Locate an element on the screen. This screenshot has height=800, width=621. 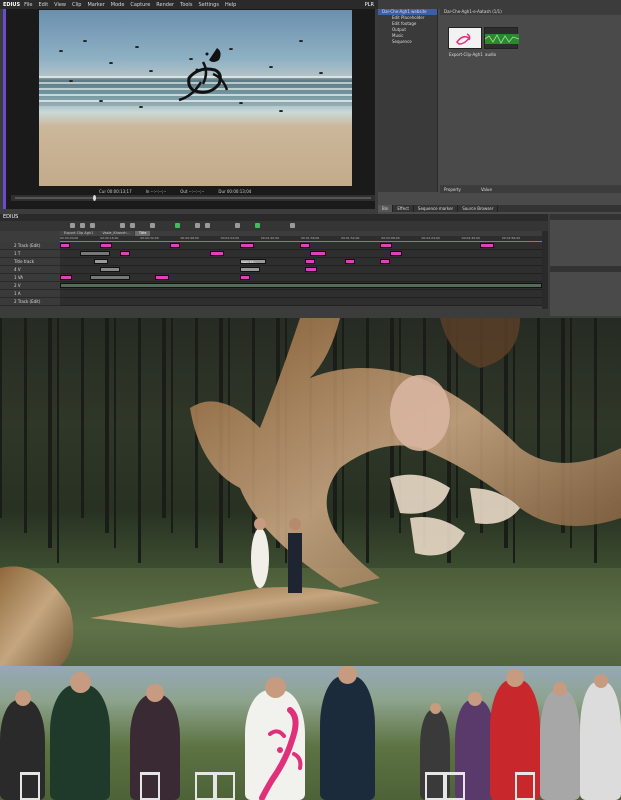
save-icon is located at coordinates (92, 225).